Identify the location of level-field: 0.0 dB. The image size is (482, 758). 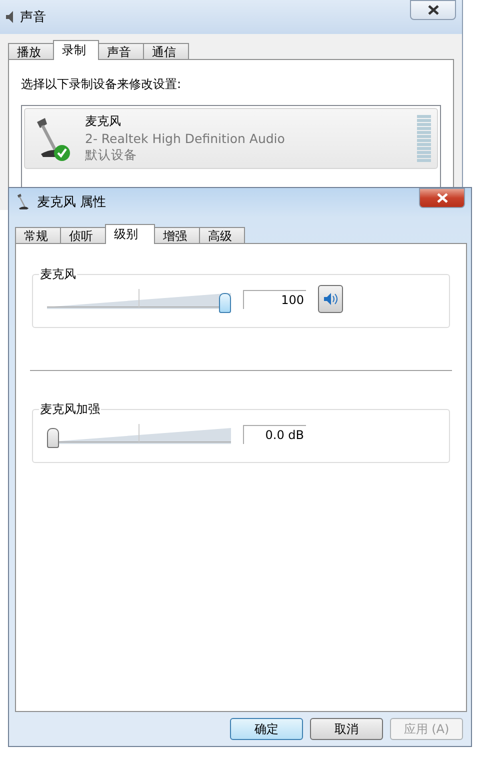
(274, 434).